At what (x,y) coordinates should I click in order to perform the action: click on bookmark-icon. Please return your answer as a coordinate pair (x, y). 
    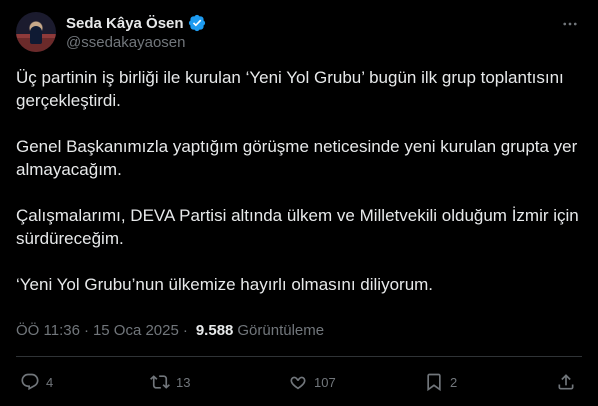
    Looking at the image, I should click on (434, 382).